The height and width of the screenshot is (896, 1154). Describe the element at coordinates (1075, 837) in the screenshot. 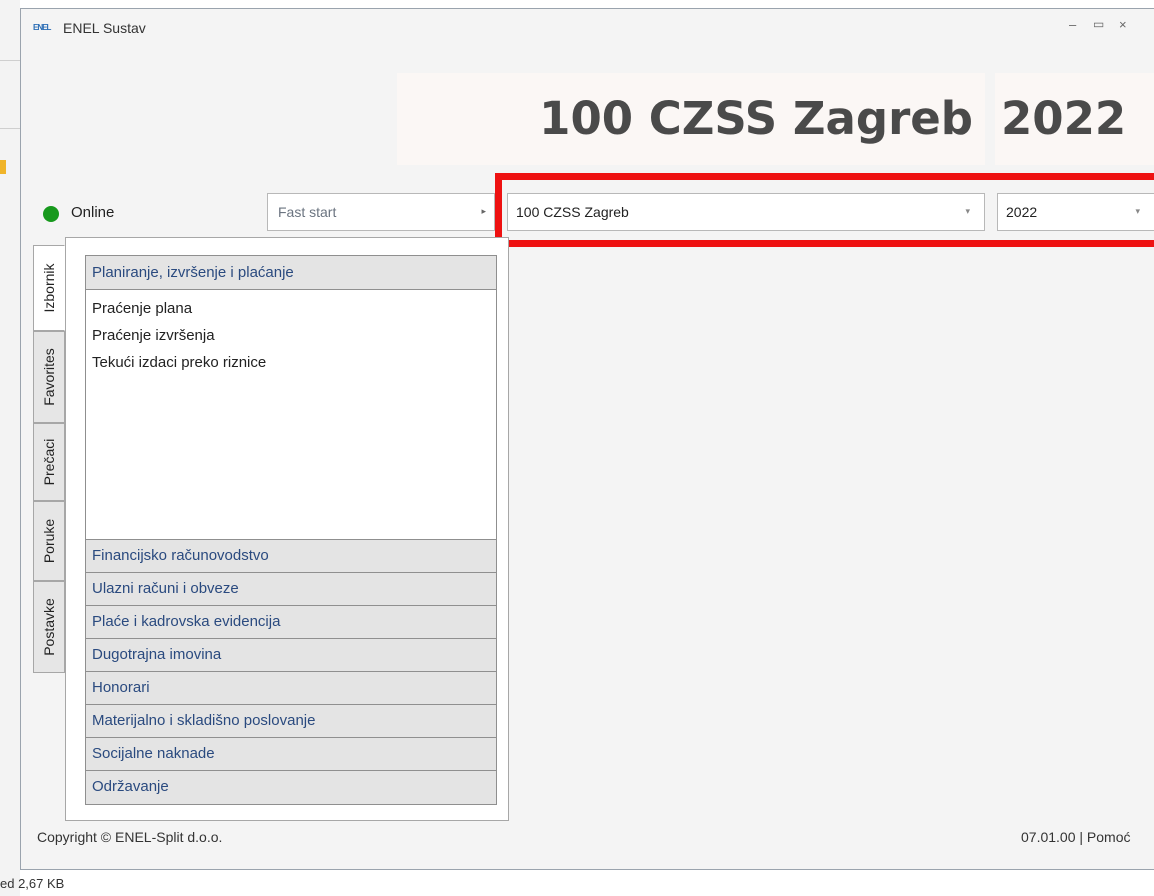

I see `version-help-link: 07.01.00 | Pomoć` at that location.